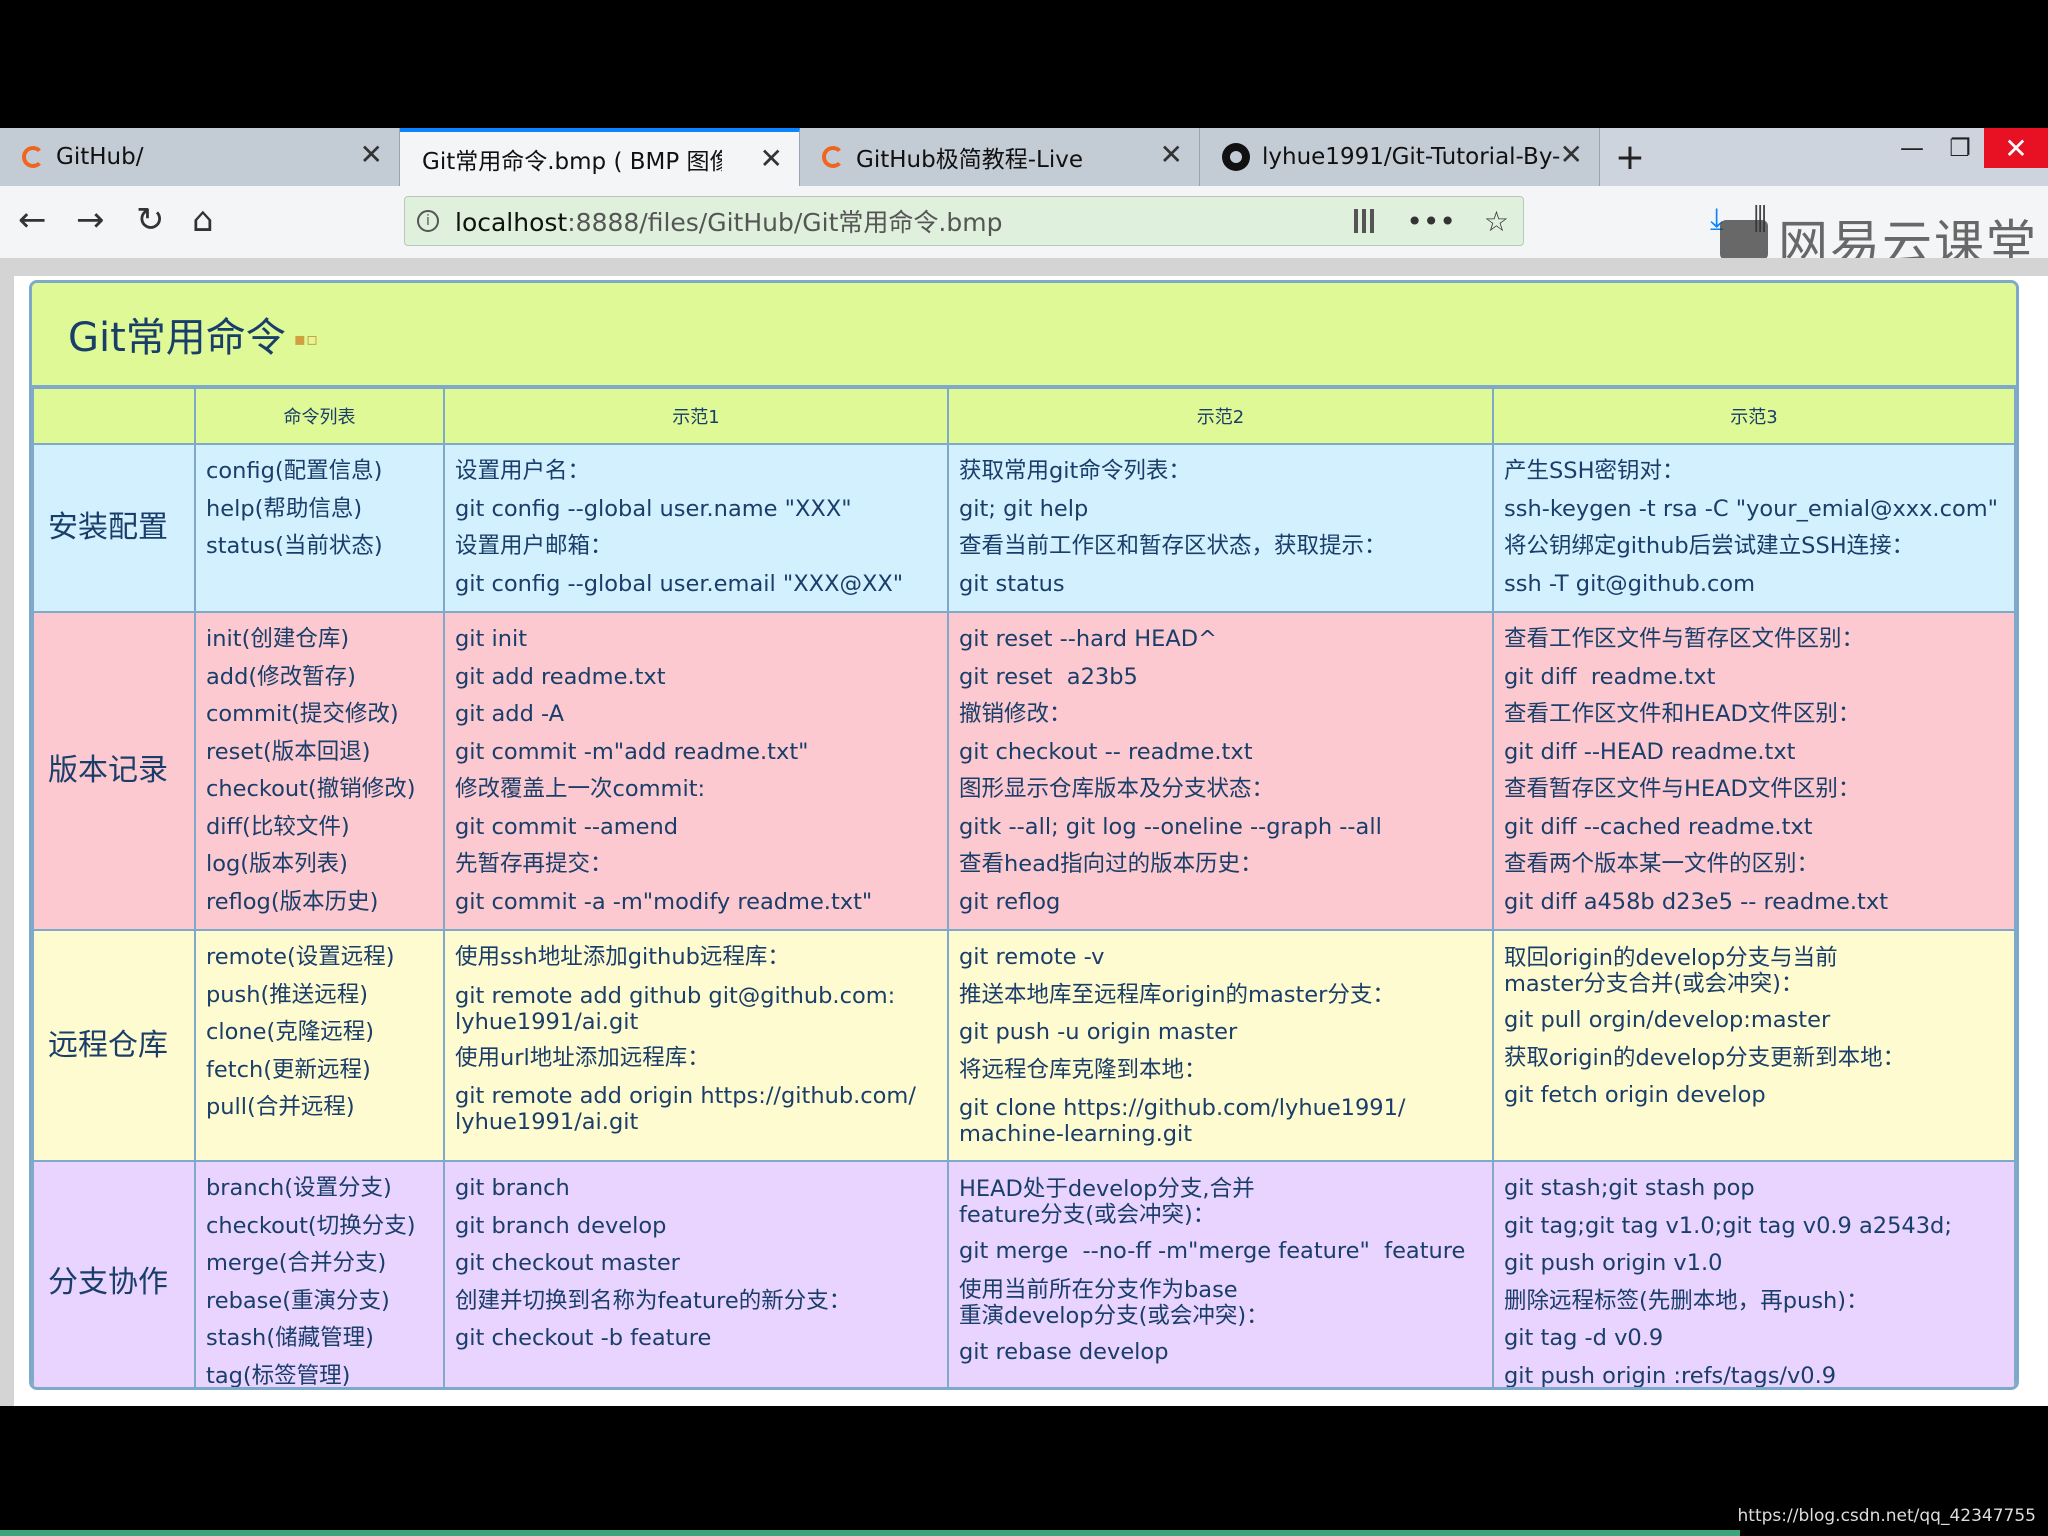  What do you see at coordinates (582, 1057) in the screenshot?
I see `cell-line: 使用url地址添加远程库：` at bounding box center [582, 1057].